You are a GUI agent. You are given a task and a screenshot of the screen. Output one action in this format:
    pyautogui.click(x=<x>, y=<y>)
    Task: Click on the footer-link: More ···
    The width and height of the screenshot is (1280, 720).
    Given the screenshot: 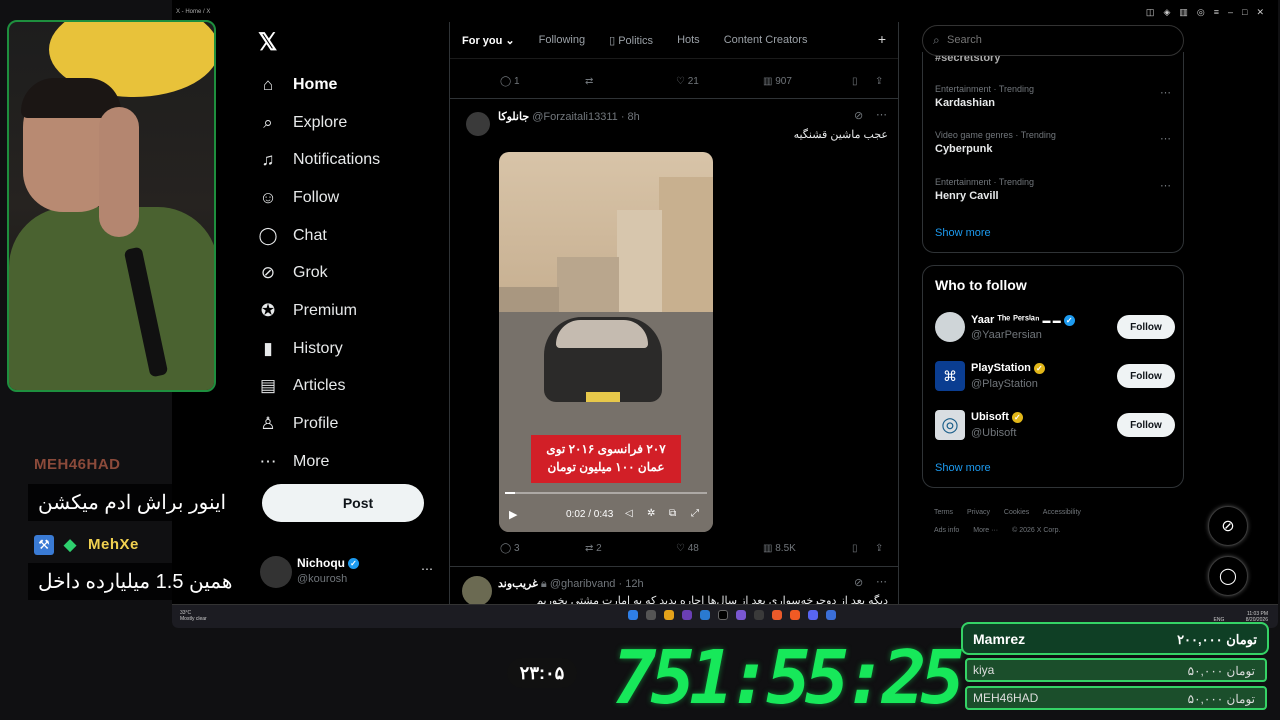 What is the action you would take?
    pyautogui.click(x=985, y=530)
    